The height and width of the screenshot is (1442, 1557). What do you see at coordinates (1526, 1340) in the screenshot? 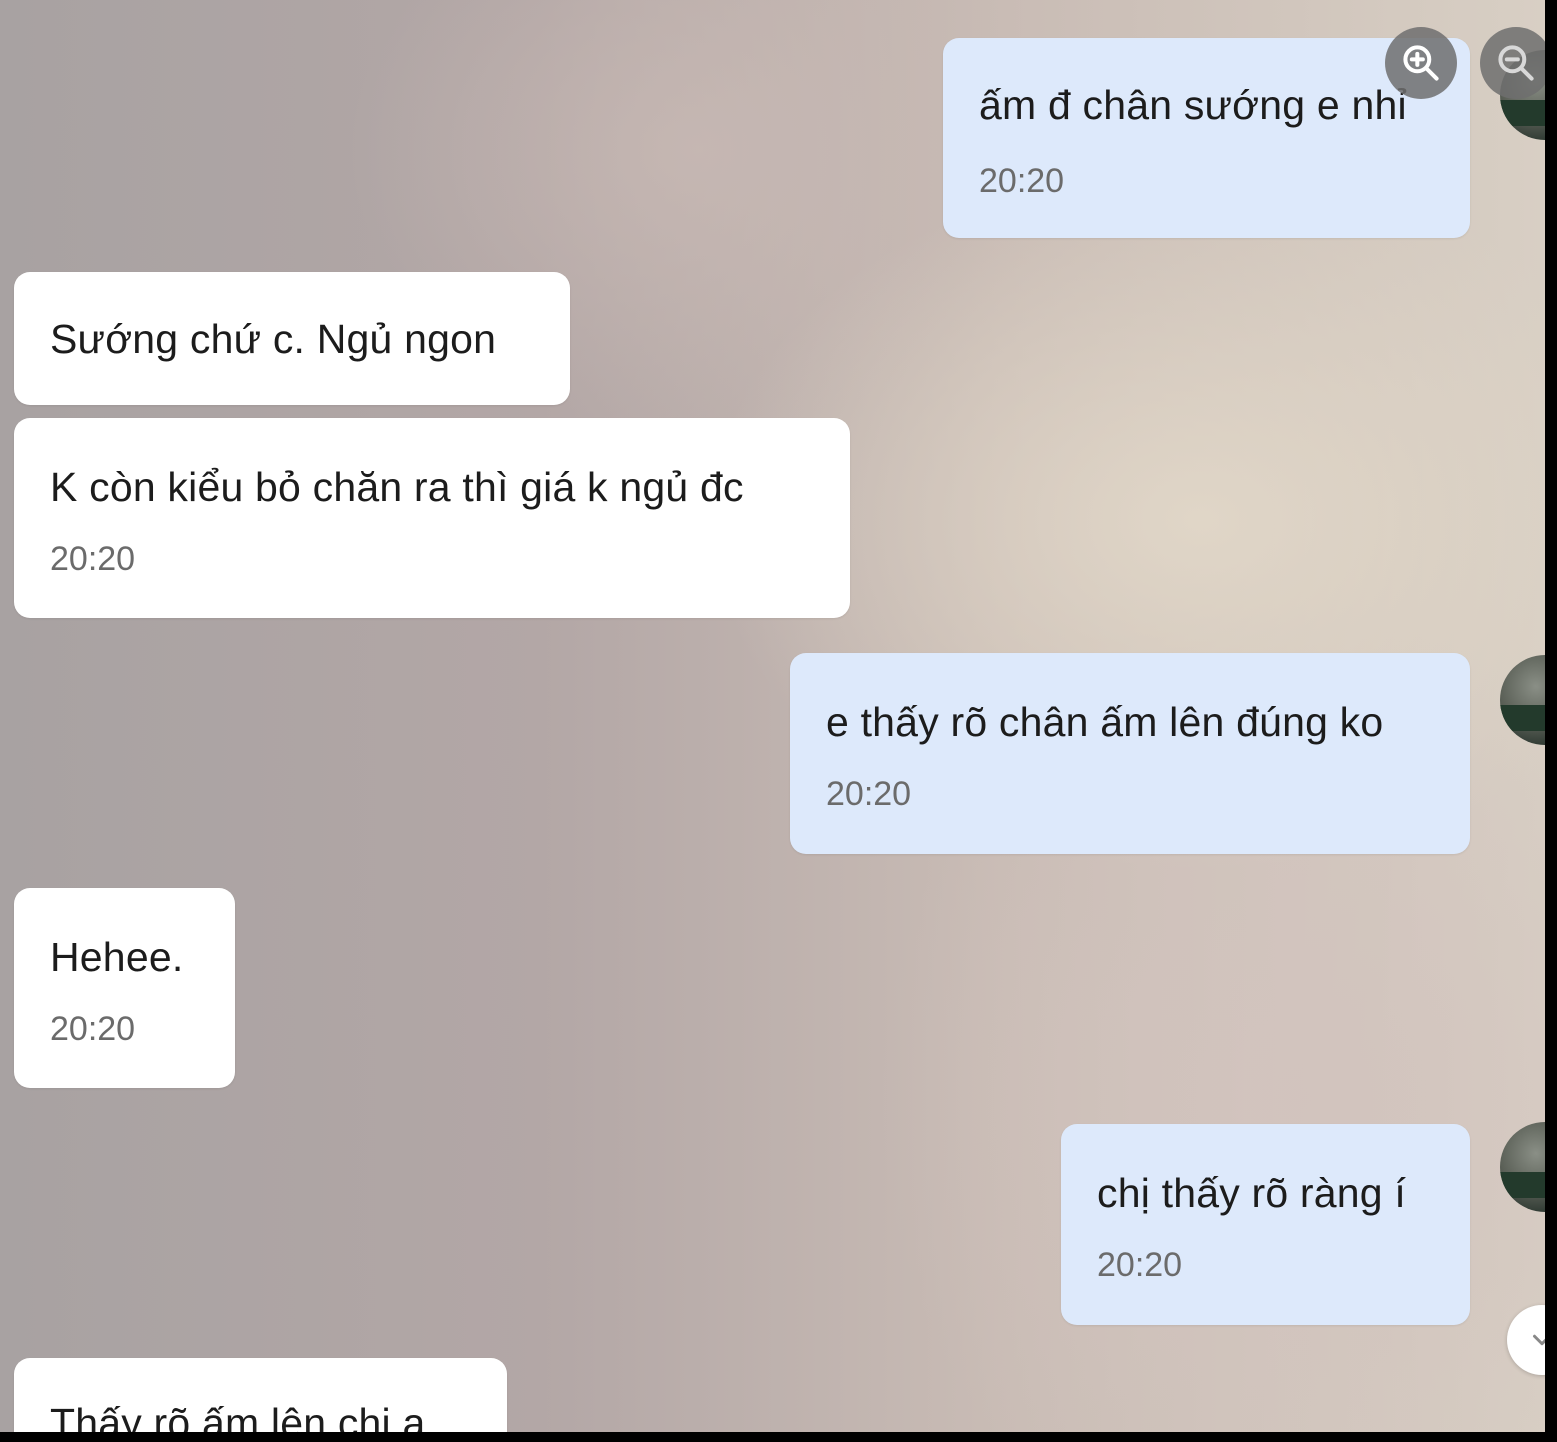
I see `scroll-to-bottom-button` at bounding box center [1526, 1340].